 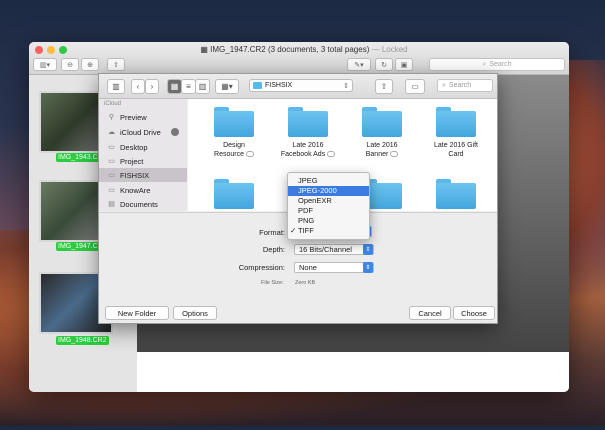 What do you see at coordinates (273, 249) in the screenshot?
I see `depth-label: Depth:` at bounding box center [273, 249].